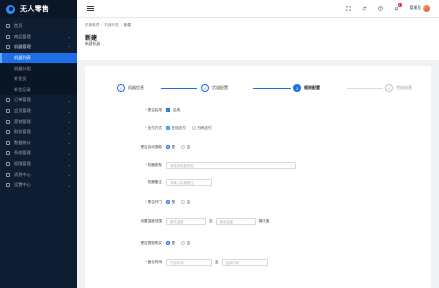 This screenshot has width=439, height=288. Describe the element at coordinates (258, 110) in the screenshot. I see `form-row-enable: *是否启用 ✓ 启用` at that location.